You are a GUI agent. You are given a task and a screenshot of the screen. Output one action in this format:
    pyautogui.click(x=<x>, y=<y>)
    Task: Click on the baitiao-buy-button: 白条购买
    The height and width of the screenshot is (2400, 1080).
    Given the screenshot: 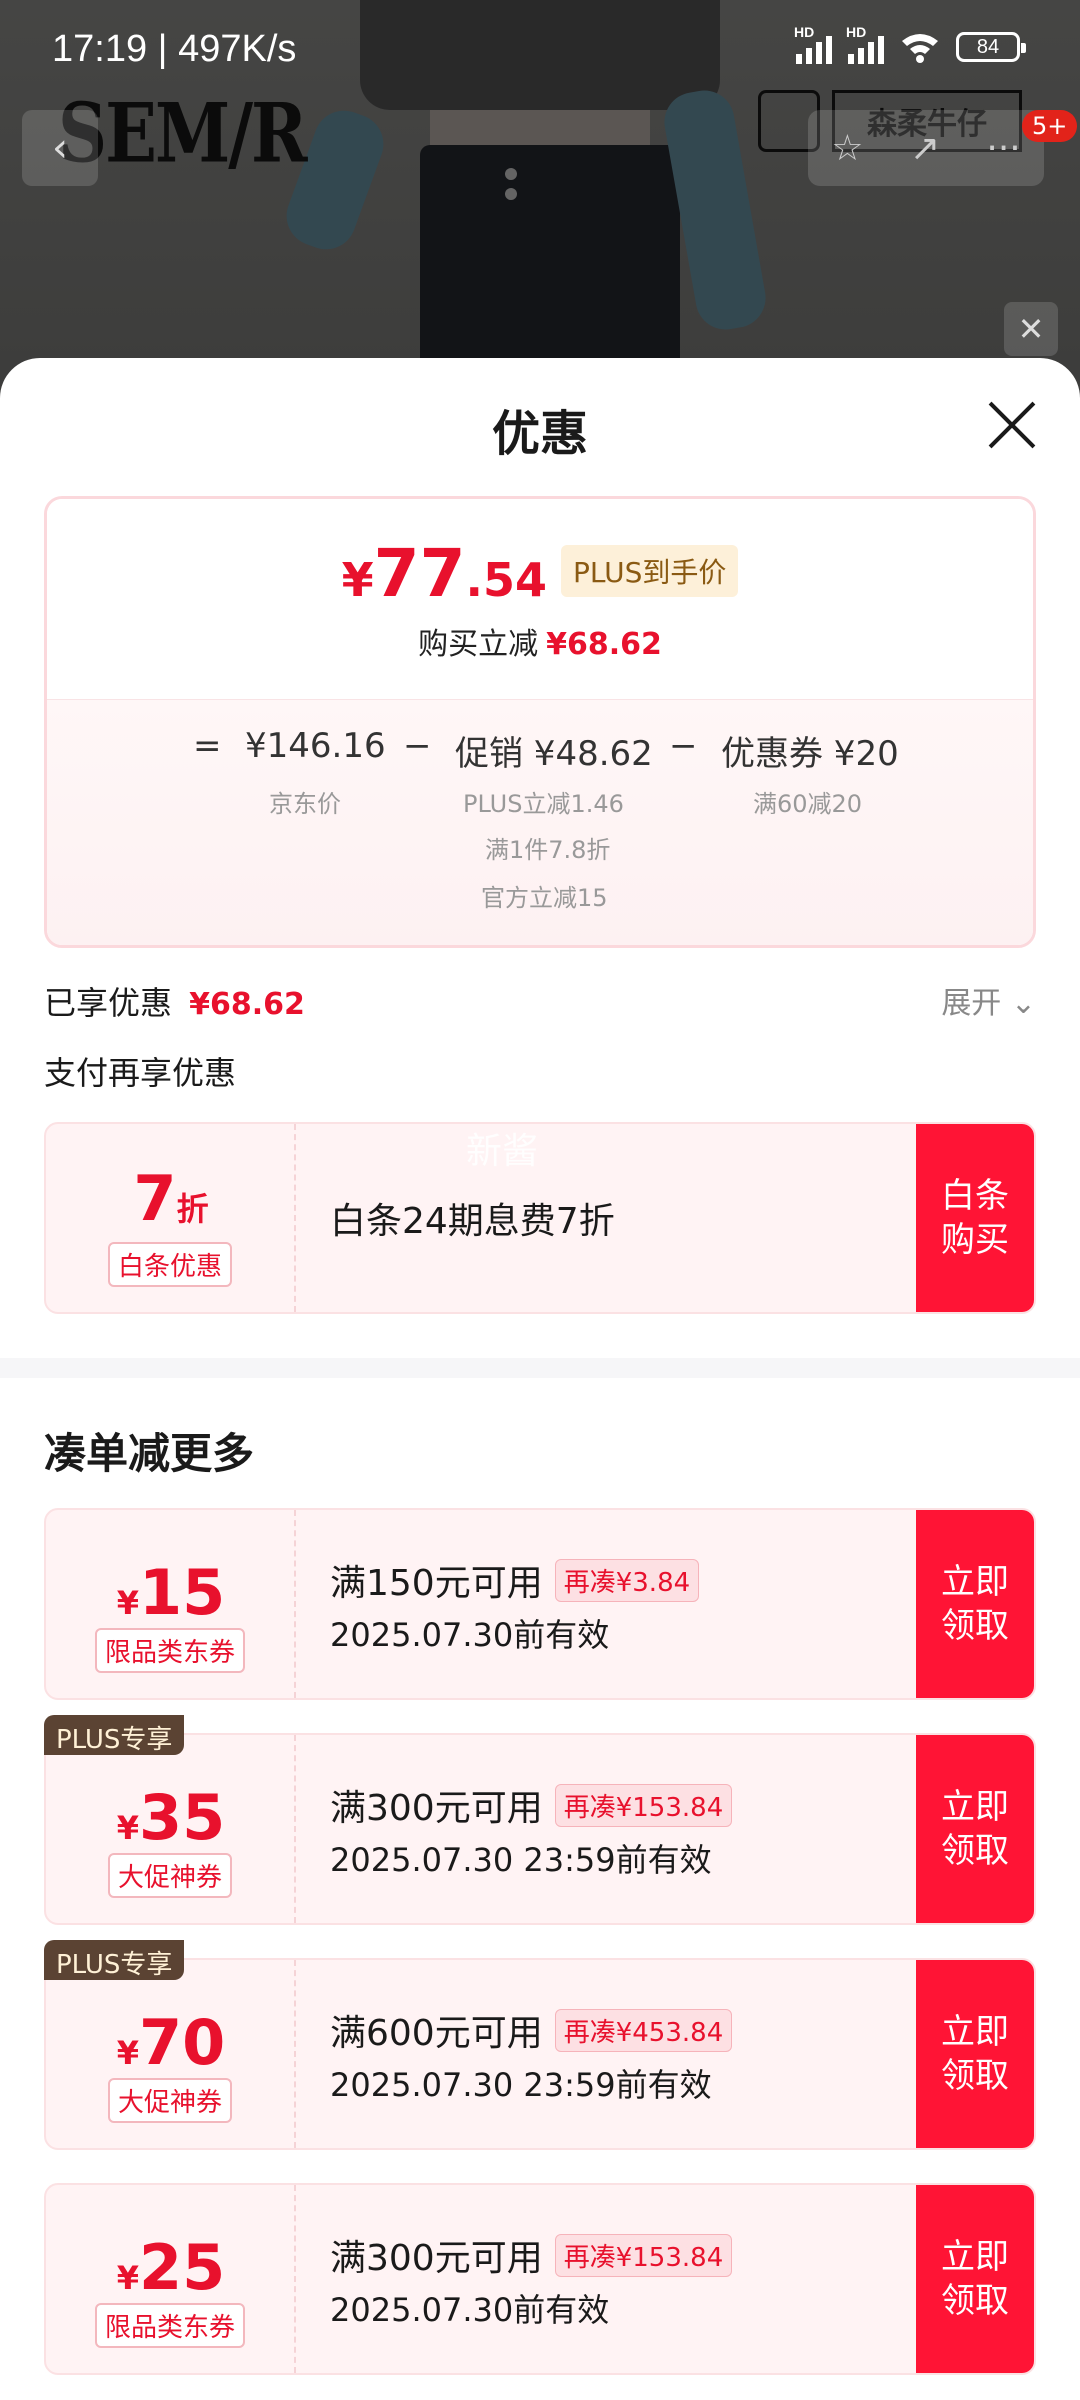 What is the action you would take?
    pyautogui.click(x=975, y=1218)
    